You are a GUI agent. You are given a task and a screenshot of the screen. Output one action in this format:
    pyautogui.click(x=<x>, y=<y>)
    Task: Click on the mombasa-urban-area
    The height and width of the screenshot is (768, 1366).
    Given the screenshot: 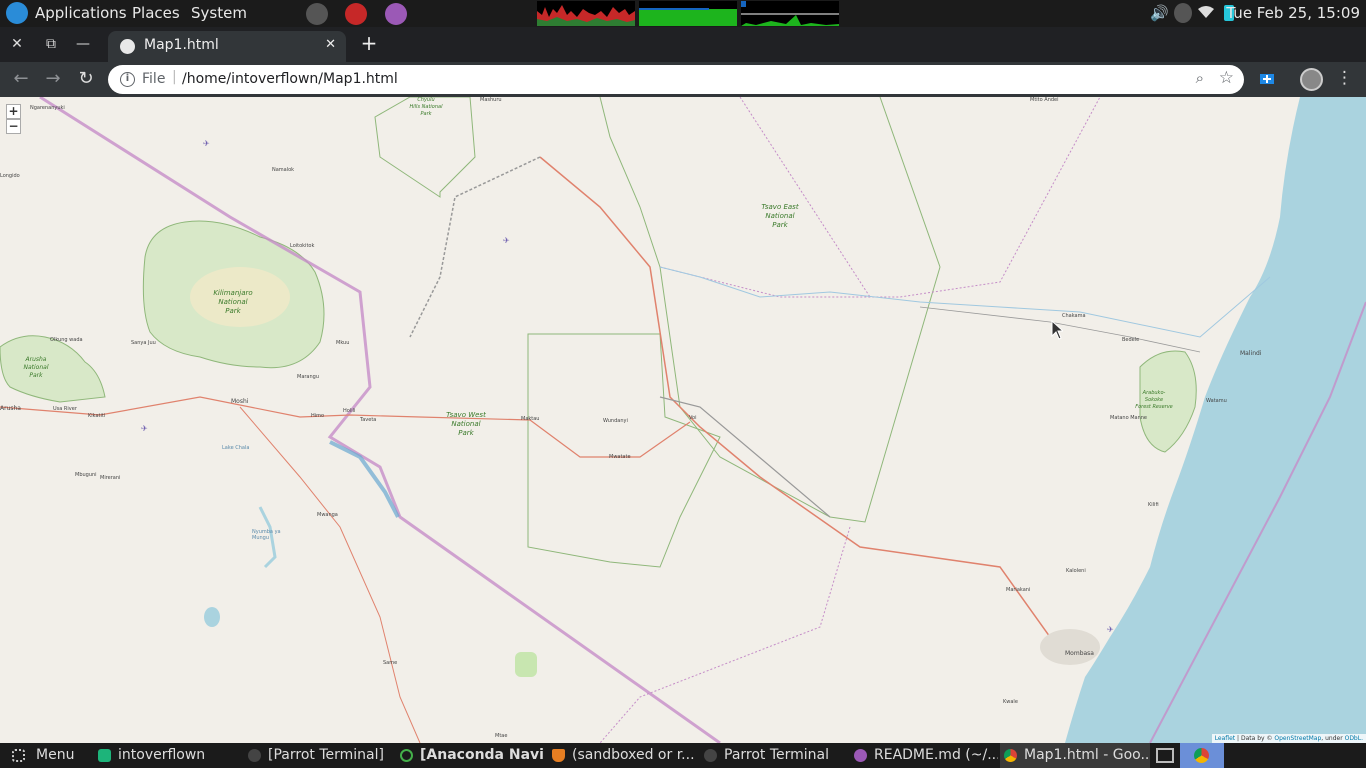 What is the action you would take?
    pyautogui.click(x=1070, y=647)
    